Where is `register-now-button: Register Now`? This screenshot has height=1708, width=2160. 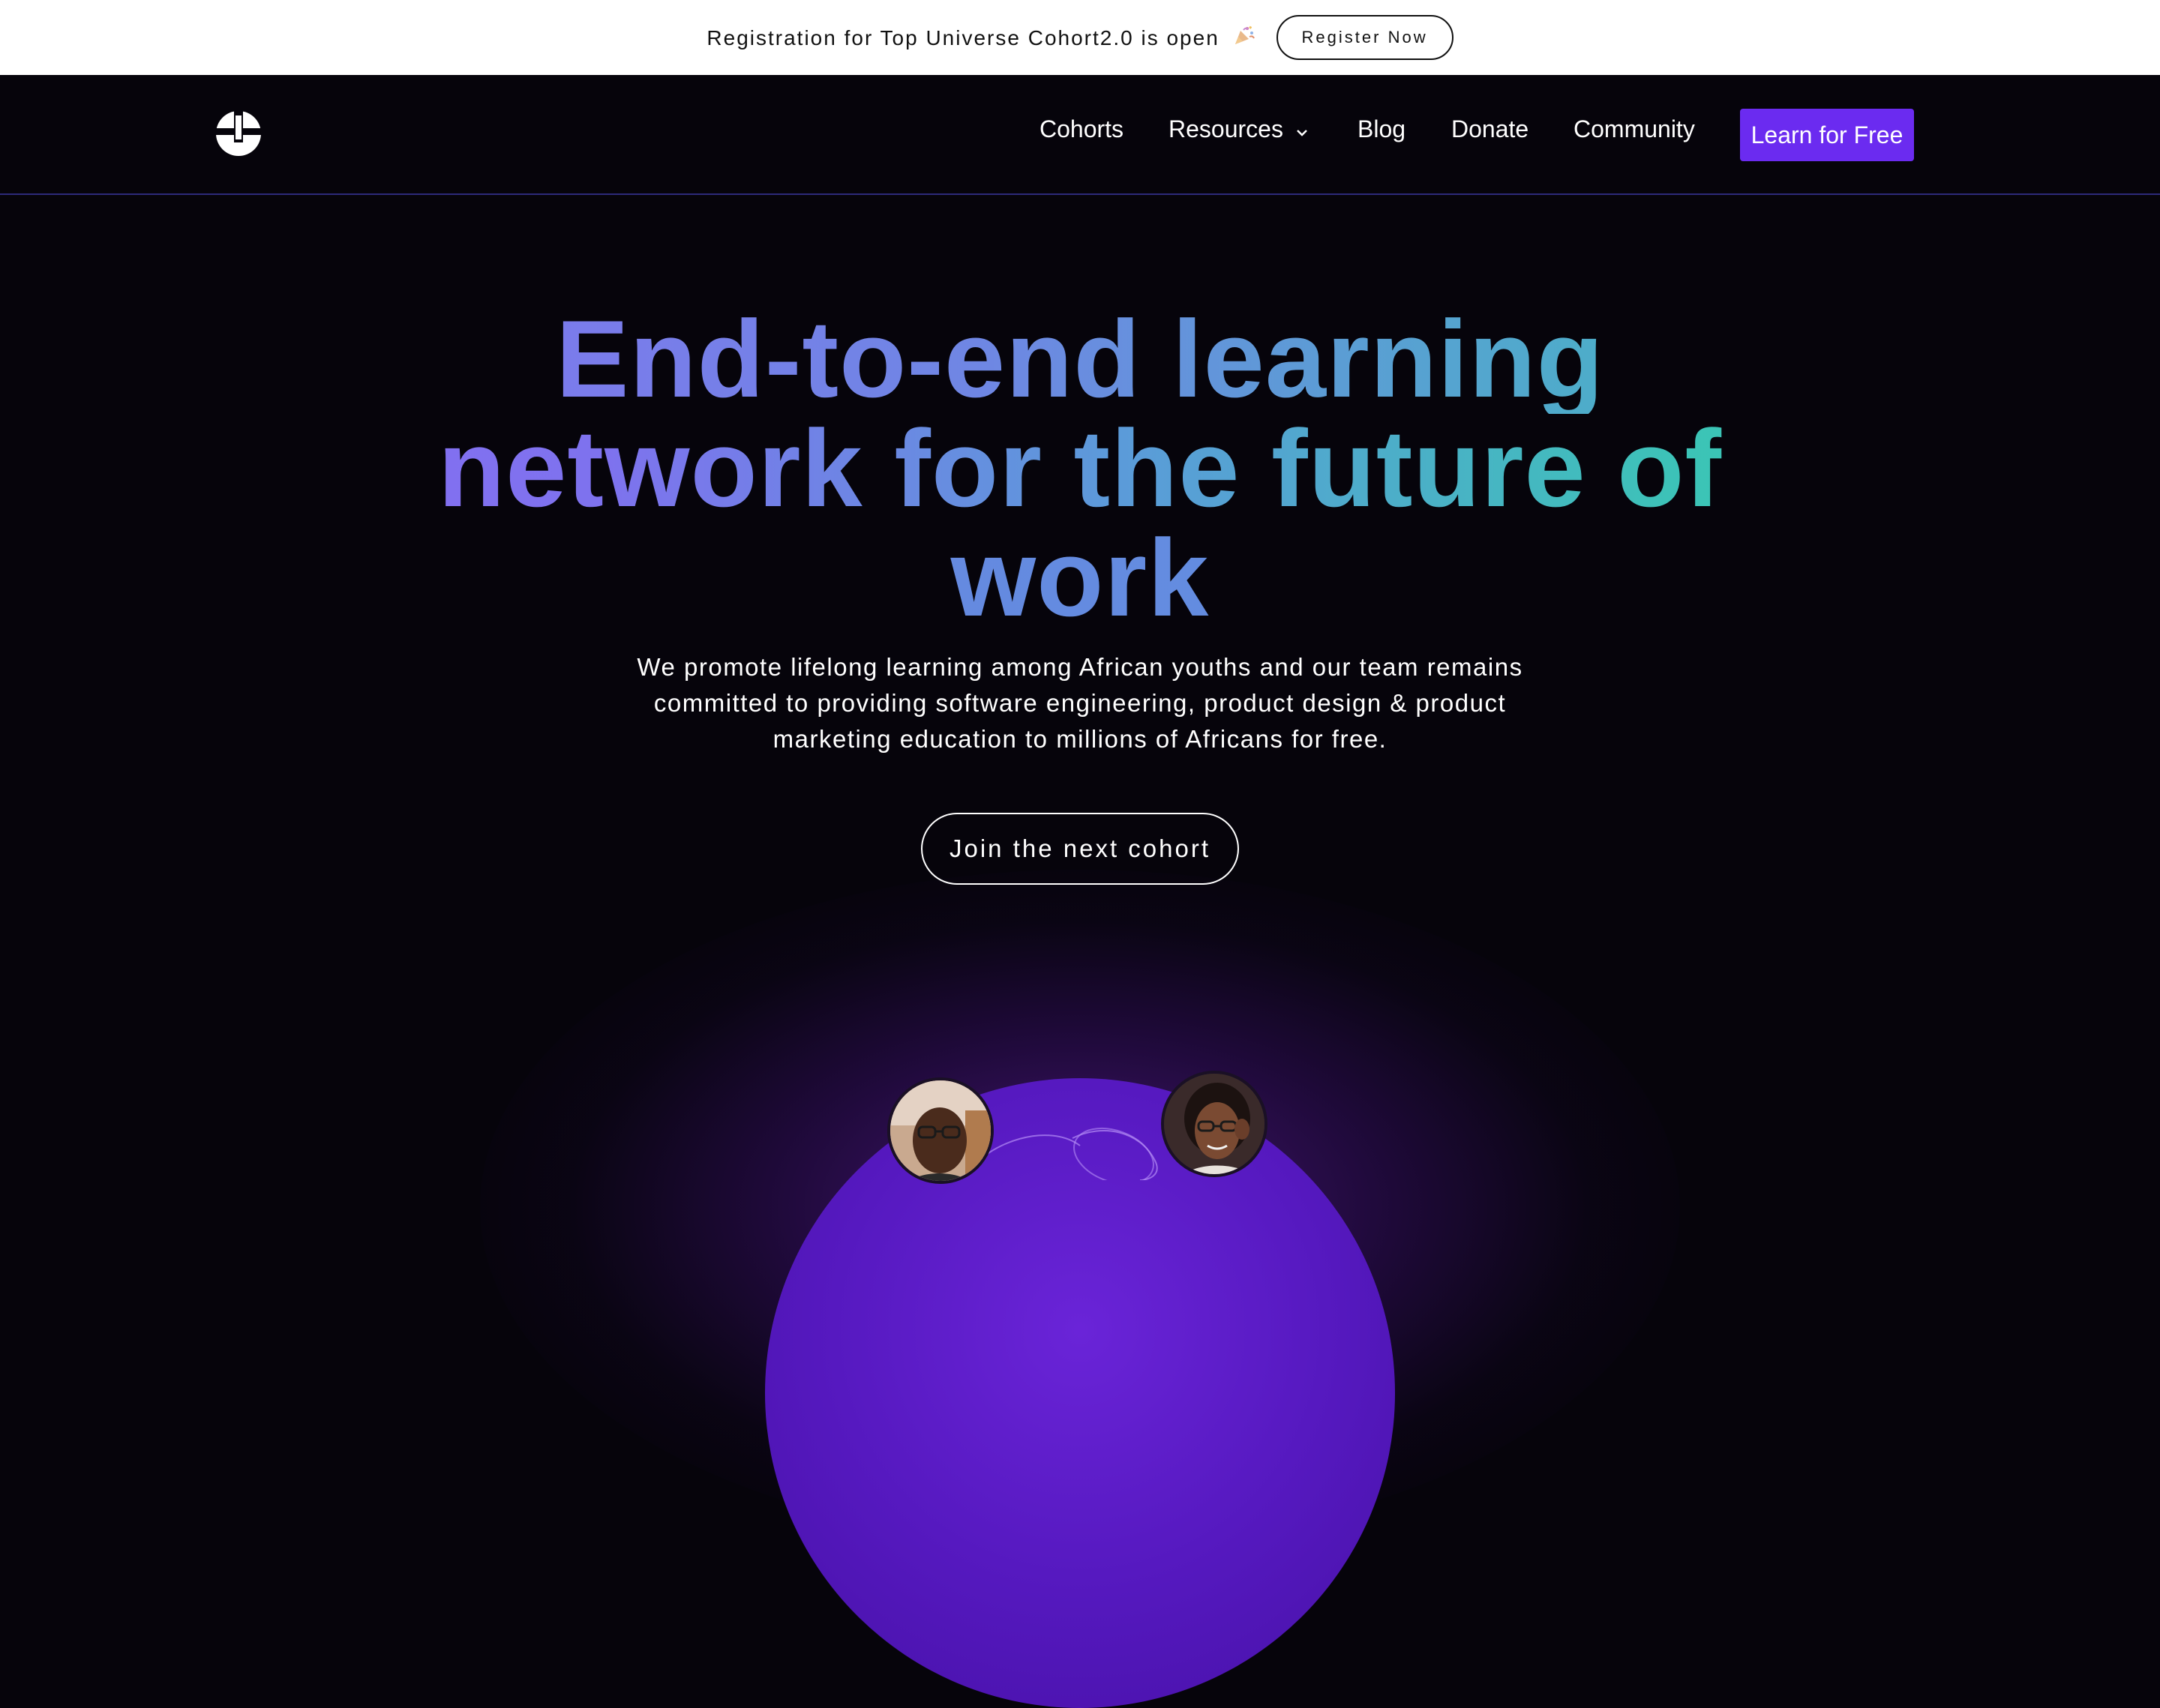
register-now-button: Register Now is located at coordinates (1365, 37).